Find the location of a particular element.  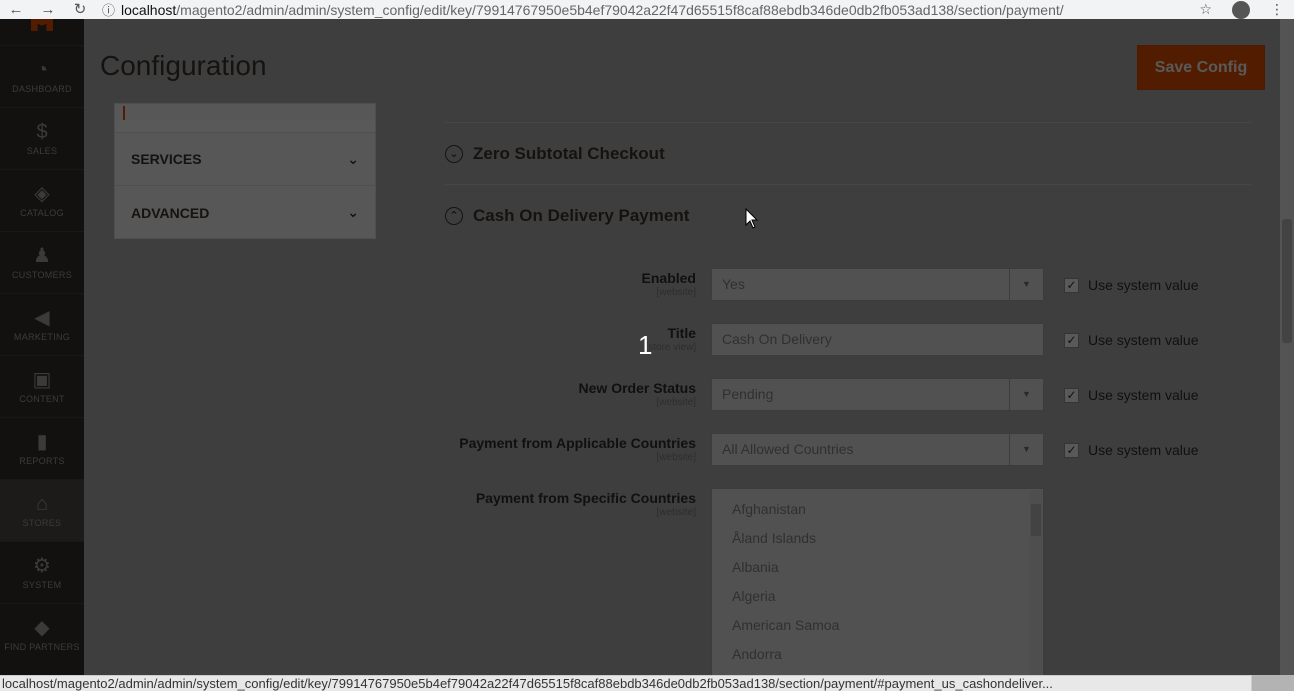

gear-icon: ⚙ is located at coordinates (42, 566).